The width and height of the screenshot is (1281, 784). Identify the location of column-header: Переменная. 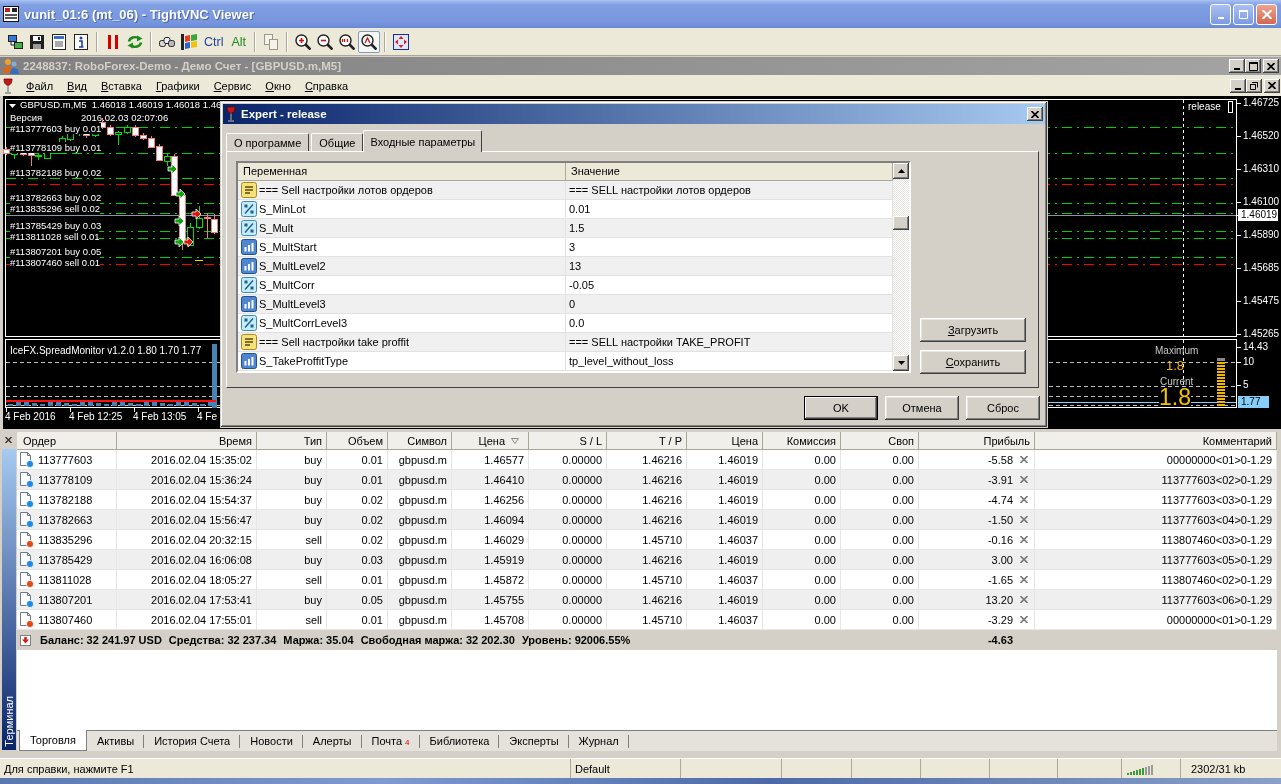
(402, 172).